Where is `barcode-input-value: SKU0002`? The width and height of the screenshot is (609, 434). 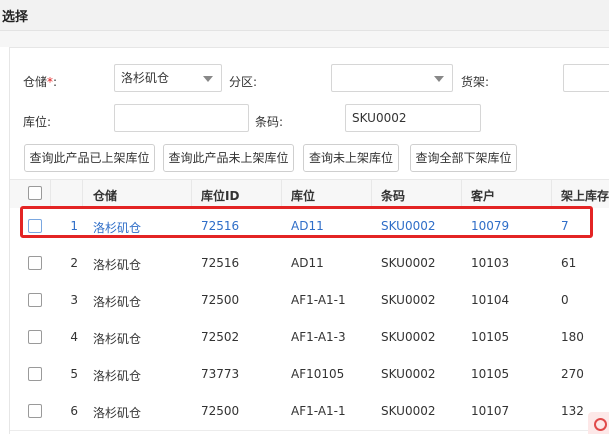 barcode-input-value: SKU0002 is located at coordinates (379, 118).